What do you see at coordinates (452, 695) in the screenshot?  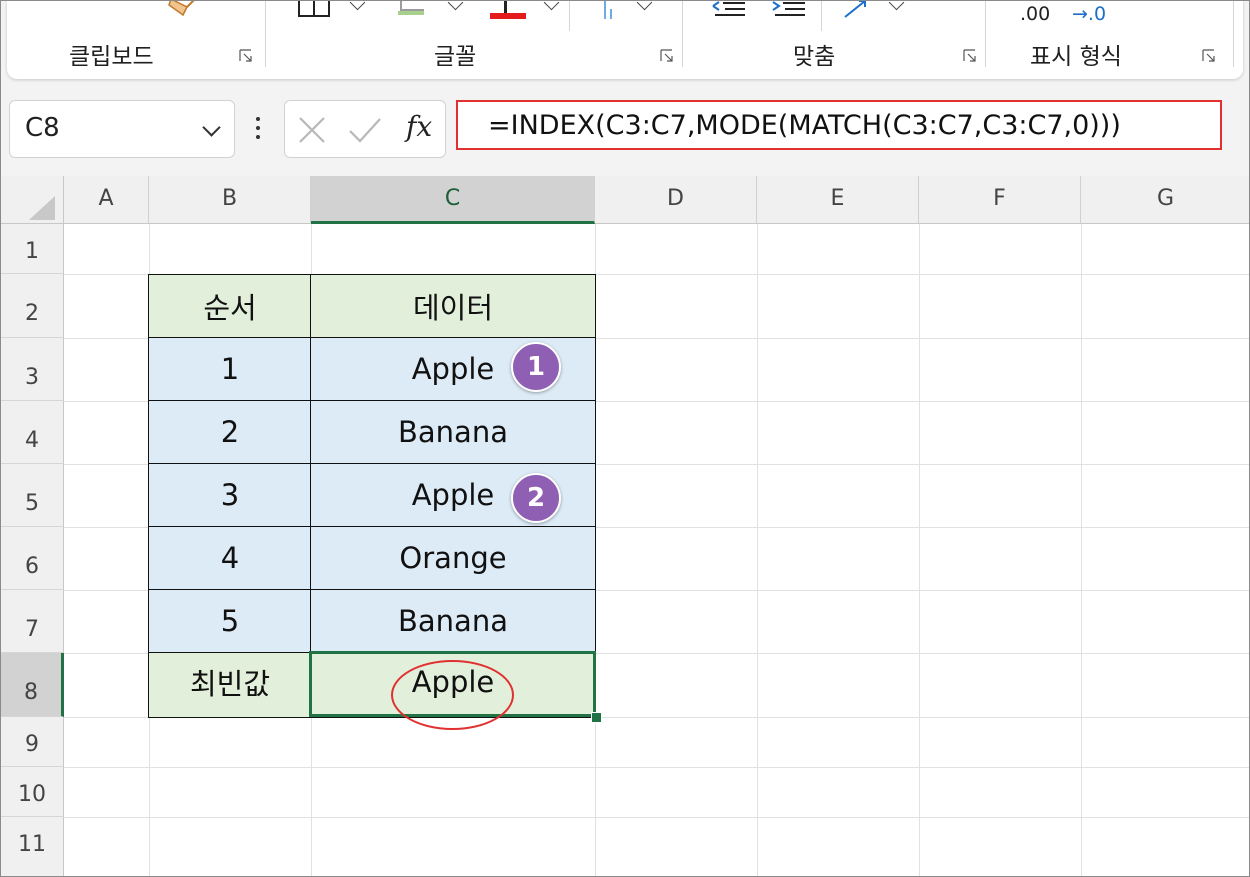 I see `result-highlight-circle` at bounding box center [452, 695].